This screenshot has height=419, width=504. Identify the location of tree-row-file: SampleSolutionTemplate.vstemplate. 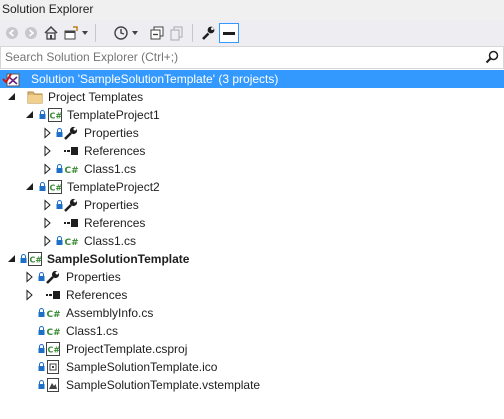
(252, 385).